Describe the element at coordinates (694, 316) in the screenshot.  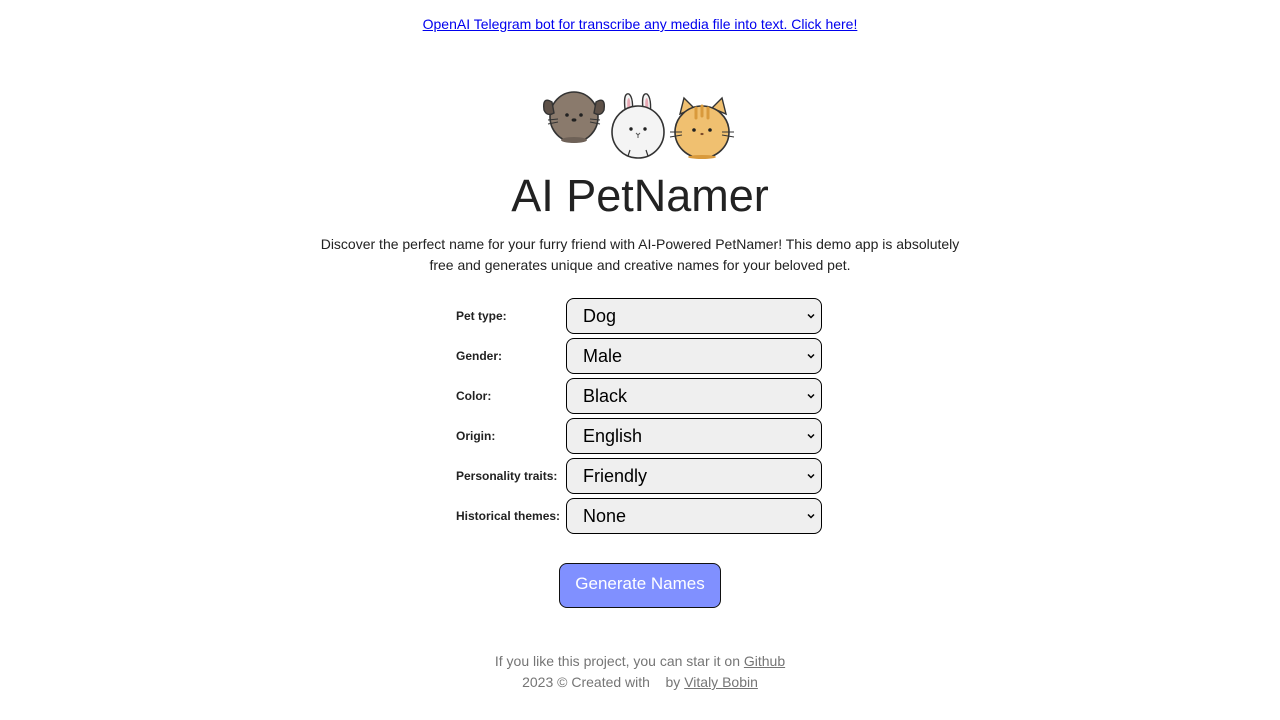
I see `pet-type-select: Dog` at that location.